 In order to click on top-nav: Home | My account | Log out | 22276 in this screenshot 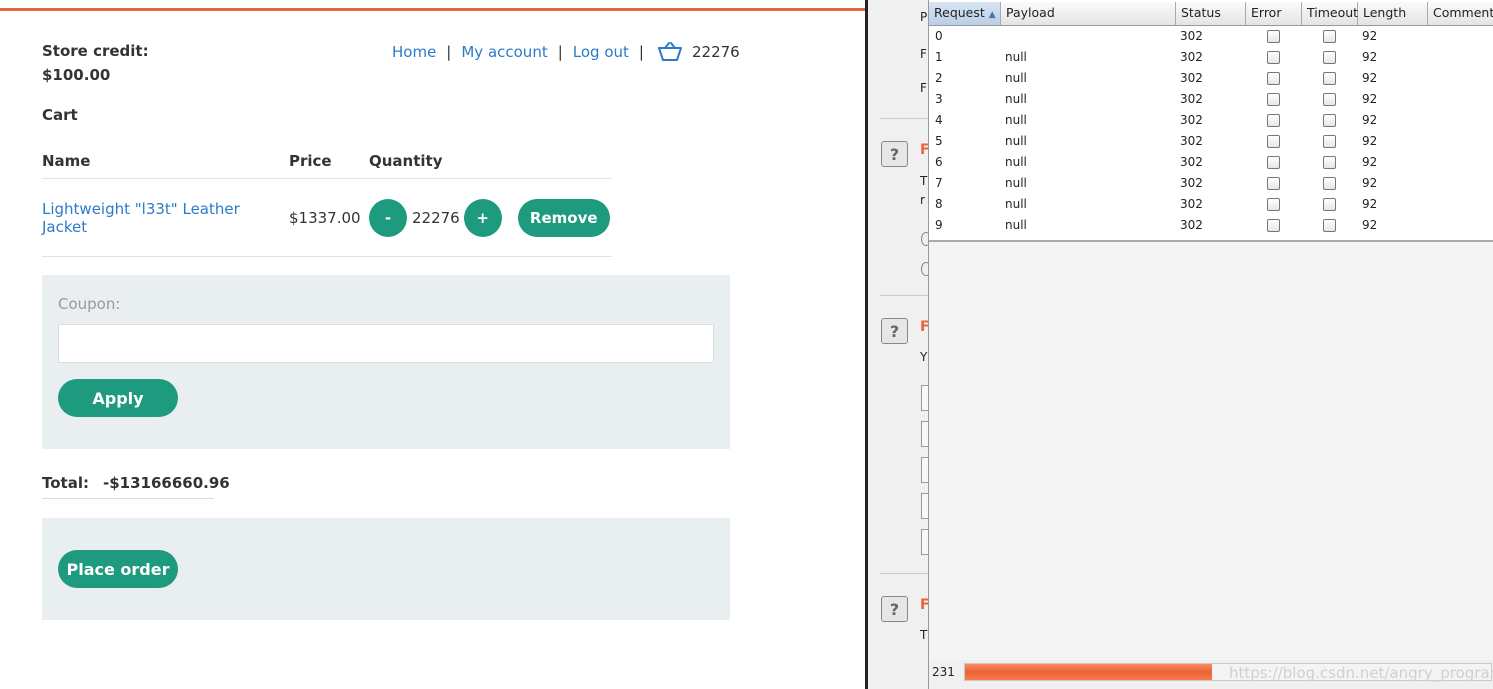, I will do `click(566, 52)`.